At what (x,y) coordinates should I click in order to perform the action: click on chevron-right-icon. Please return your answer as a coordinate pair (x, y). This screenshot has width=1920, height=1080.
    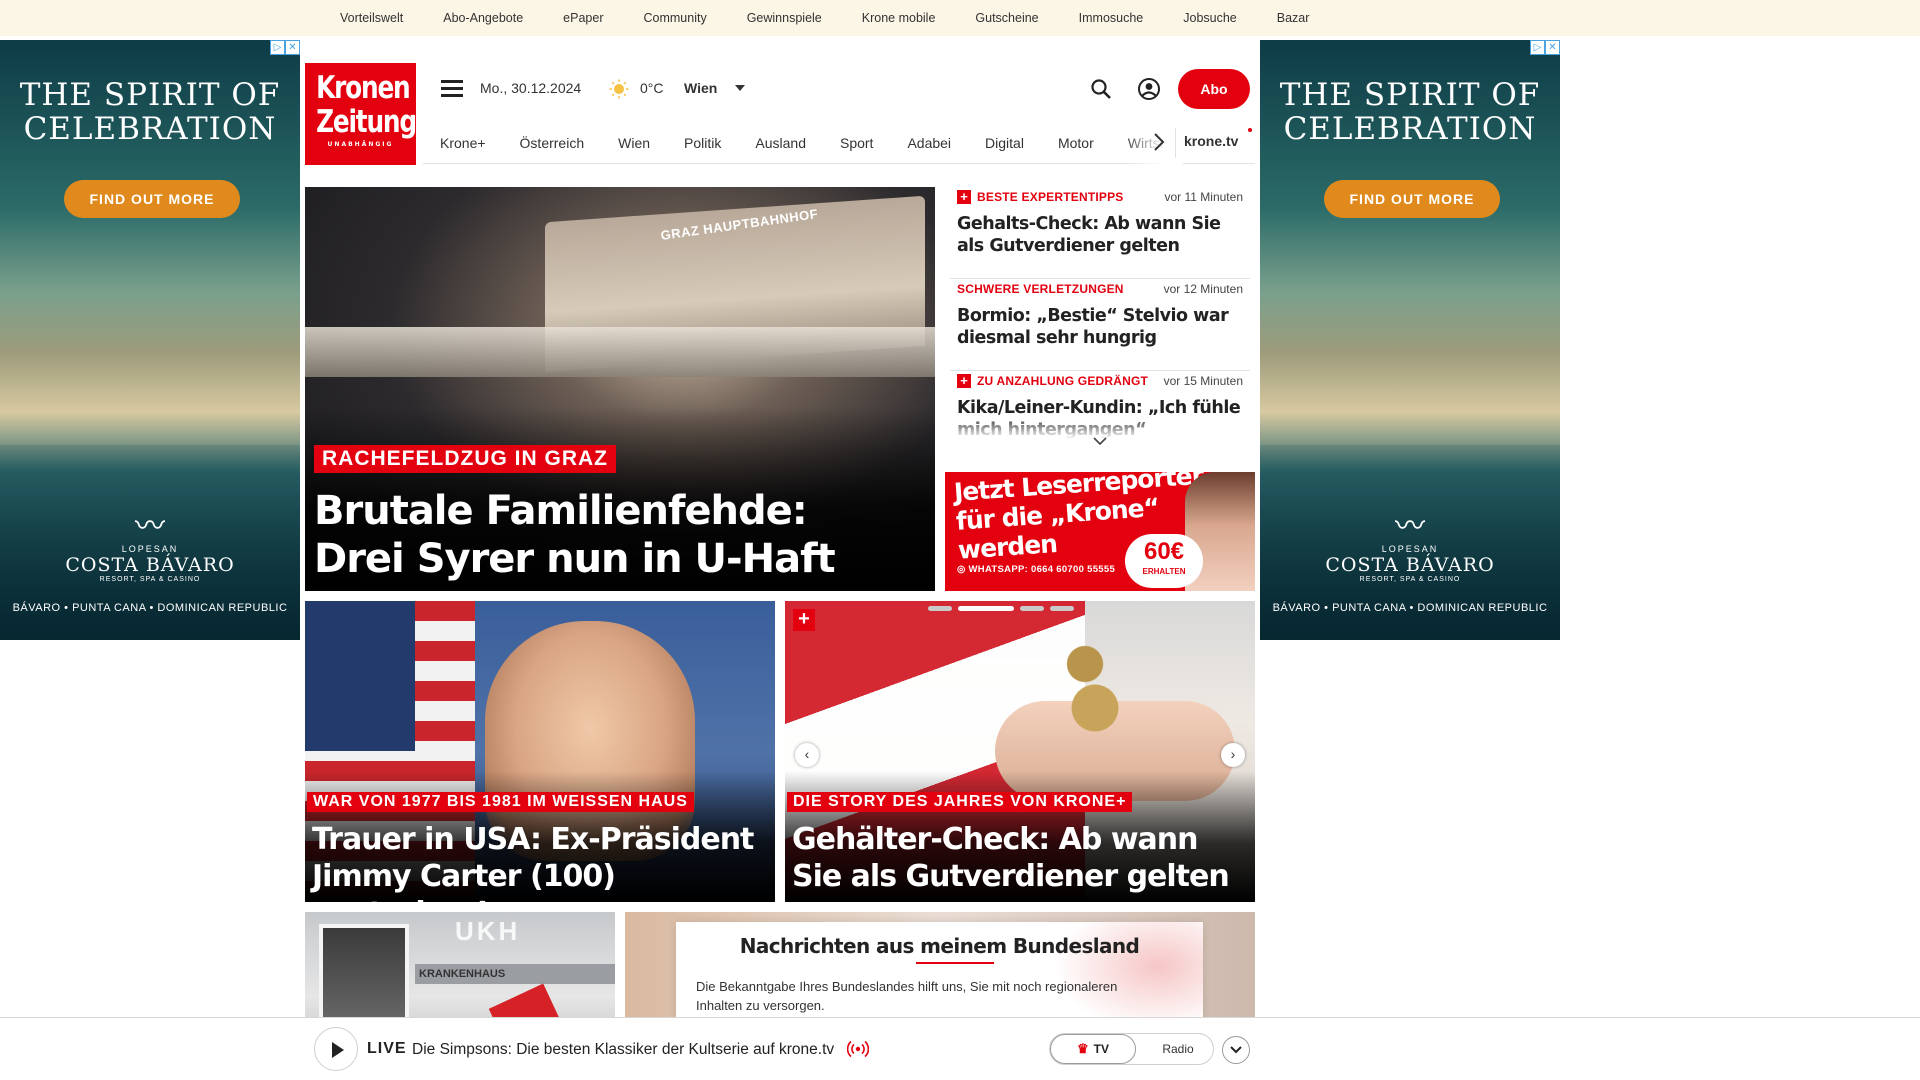
    Looking at the image, I should click on (1159, 142).